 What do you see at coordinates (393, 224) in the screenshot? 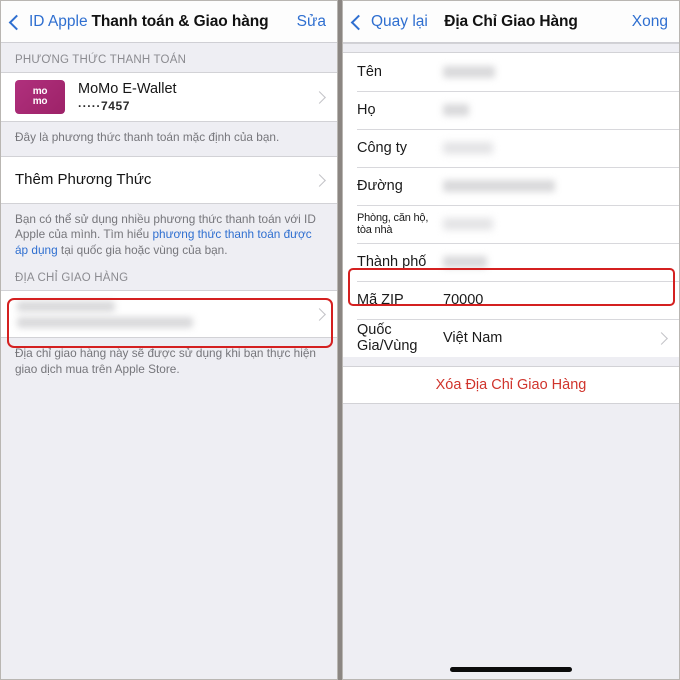
I see `address-field-label: Phòng, căn hộ, tòa nhà` at bounding box center [393, 224].